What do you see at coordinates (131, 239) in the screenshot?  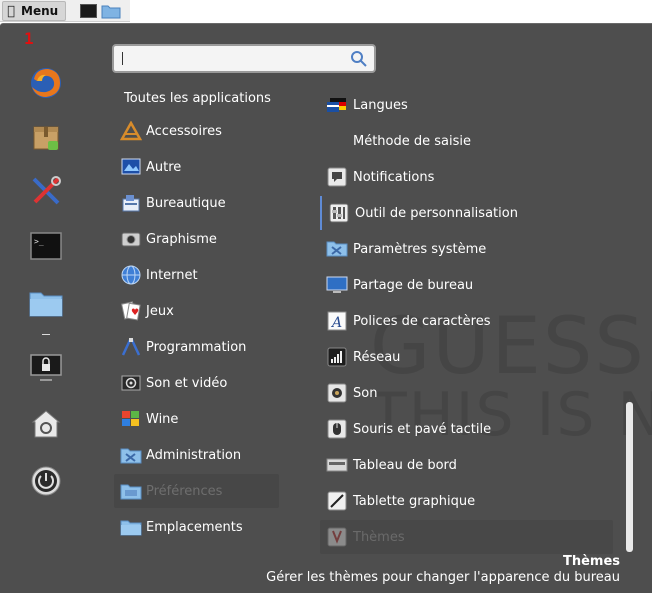 I see `graphics-icon` at bounding box center [131, 239].